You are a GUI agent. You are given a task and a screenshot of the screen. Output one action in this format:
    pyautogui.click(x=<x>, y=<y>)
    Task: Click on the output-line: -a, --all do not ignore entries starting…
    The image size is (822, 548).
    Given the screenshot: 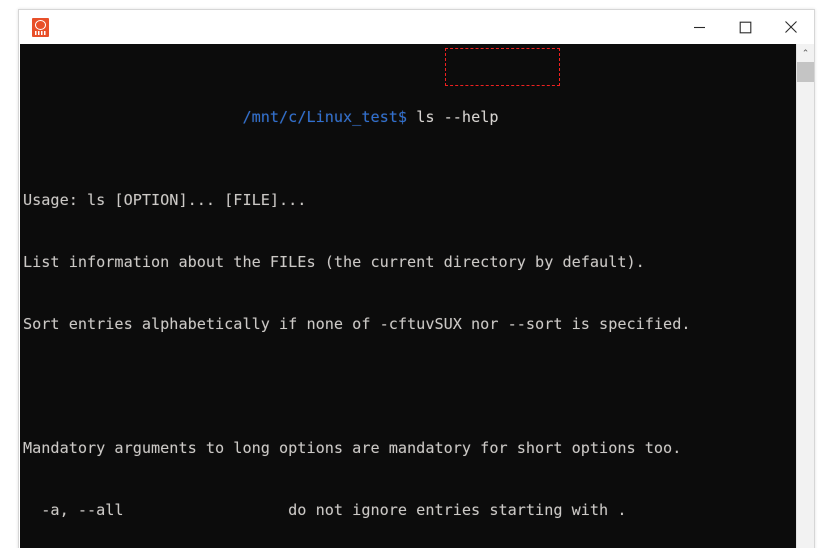 What is the action you would take?
    pyautogui.click(x=325, y=510)
    